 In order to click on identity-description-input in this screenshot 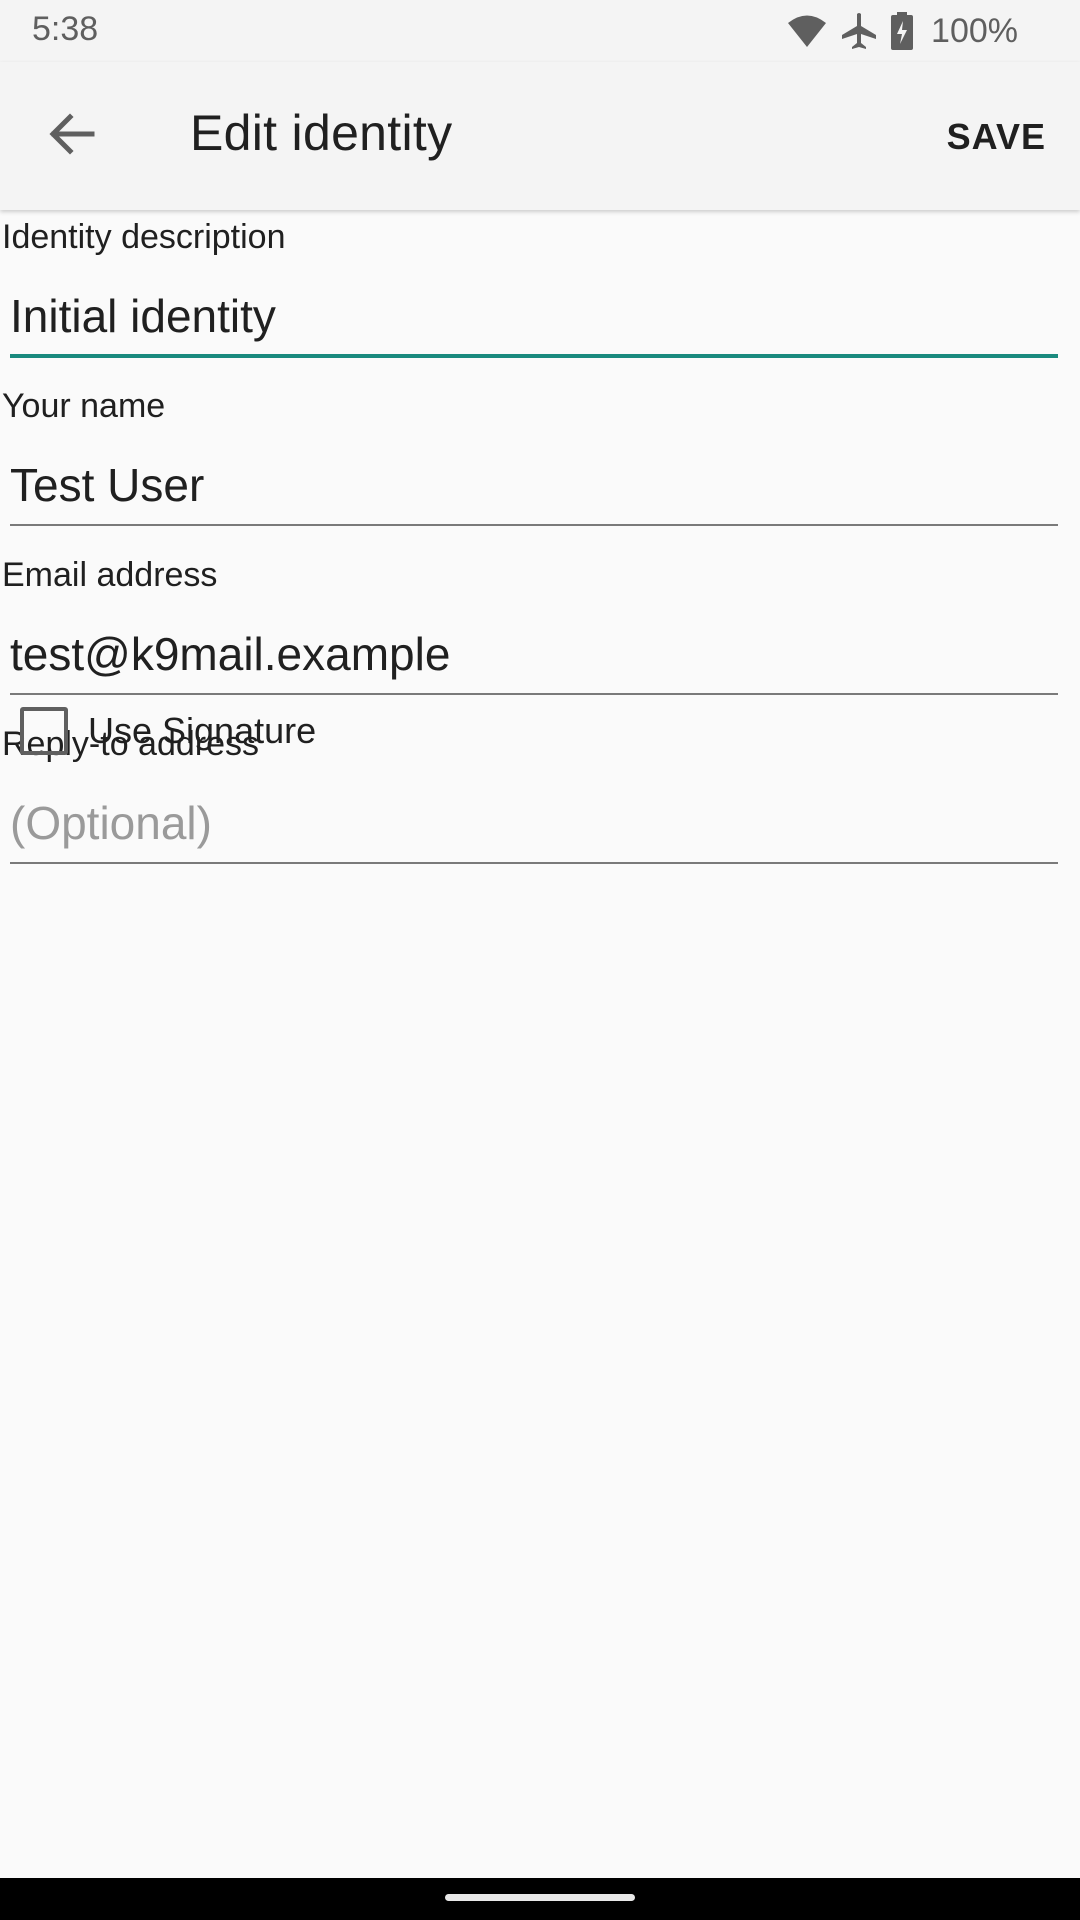, I will do `click(534, 316)`.